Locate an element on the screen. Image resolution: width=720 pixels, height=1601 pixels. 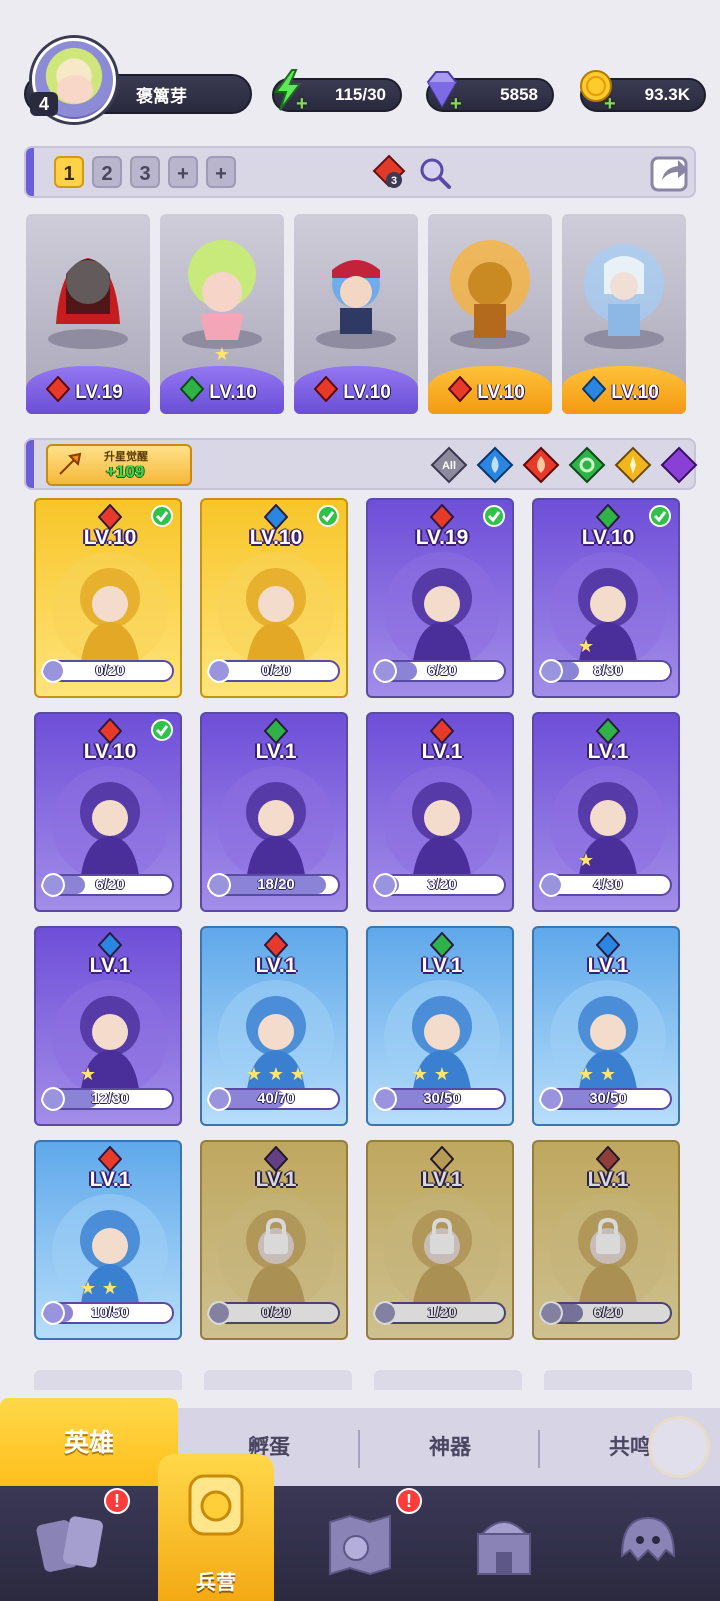
hero-portrait: ★ is located at coordinates (222, 302).